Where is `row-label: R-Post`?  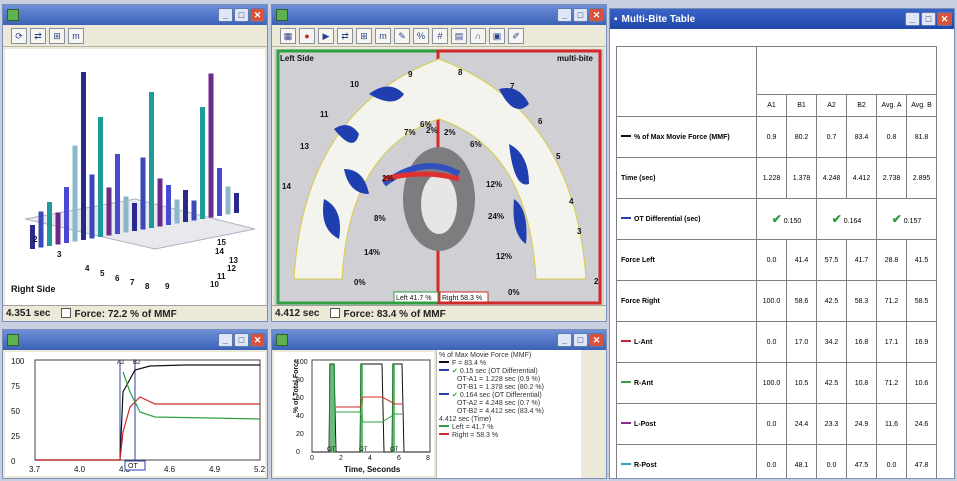
row-label: R-Post is located at coordinates (686, 461).